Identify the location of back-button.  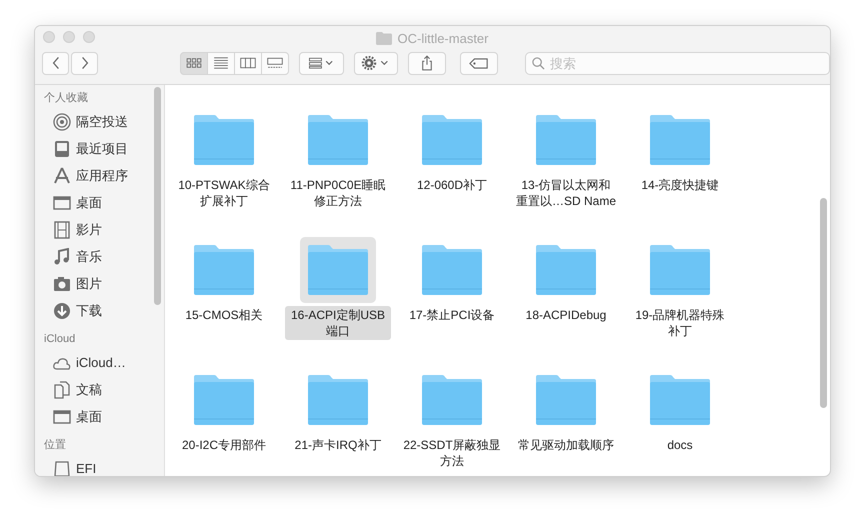
(55, 63).